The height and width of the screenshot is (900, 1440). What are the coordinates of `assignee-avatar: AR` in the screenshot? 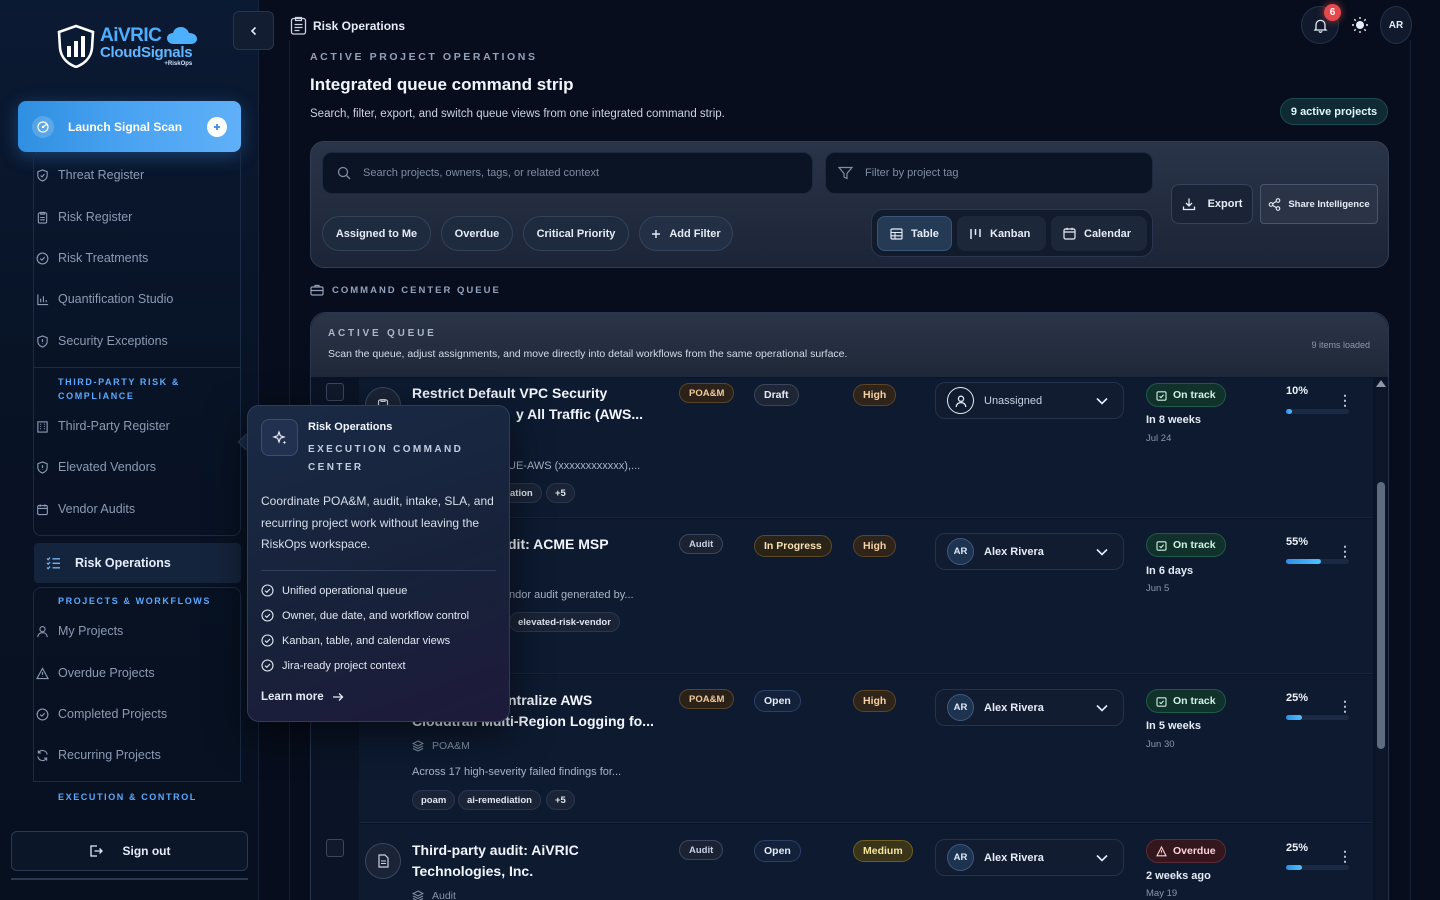 It's located at (960, 551).